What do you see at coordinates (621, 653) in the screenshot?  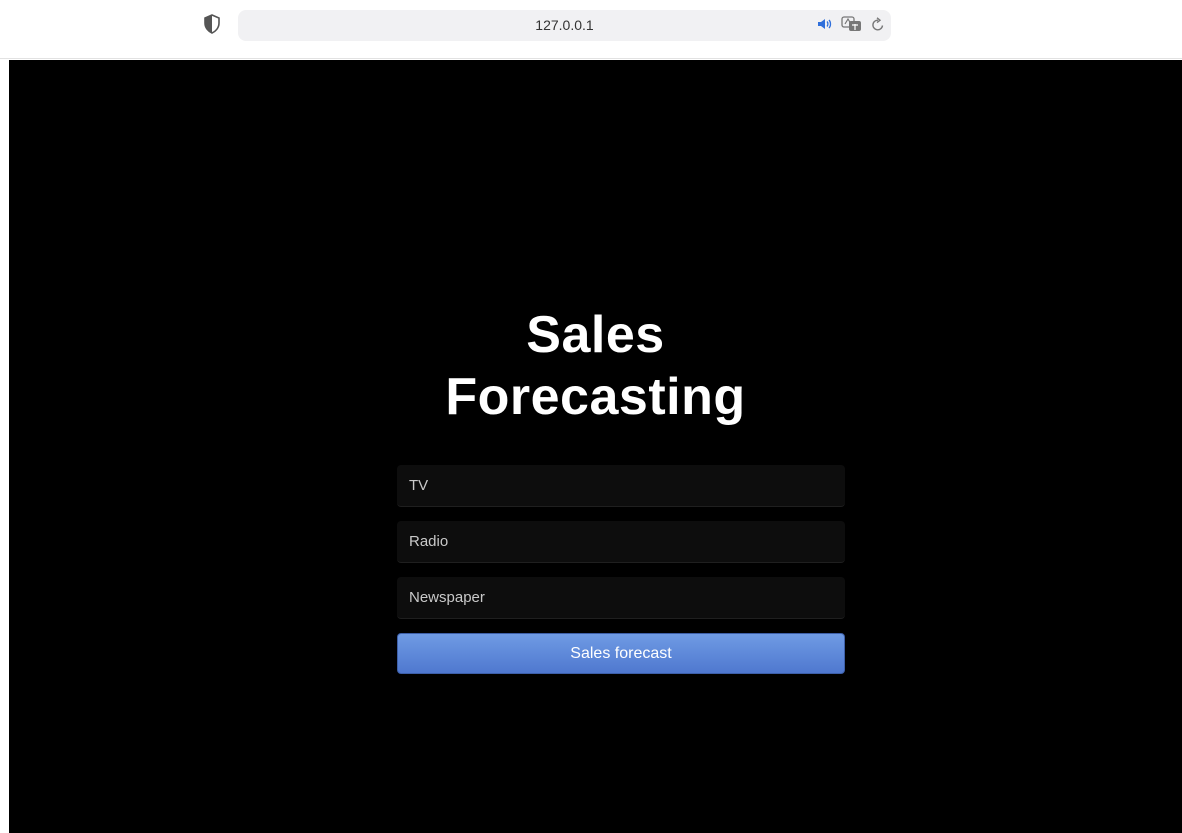 I see `sales-forecast-button: Sales forecast` at bounding box center [621, 653].